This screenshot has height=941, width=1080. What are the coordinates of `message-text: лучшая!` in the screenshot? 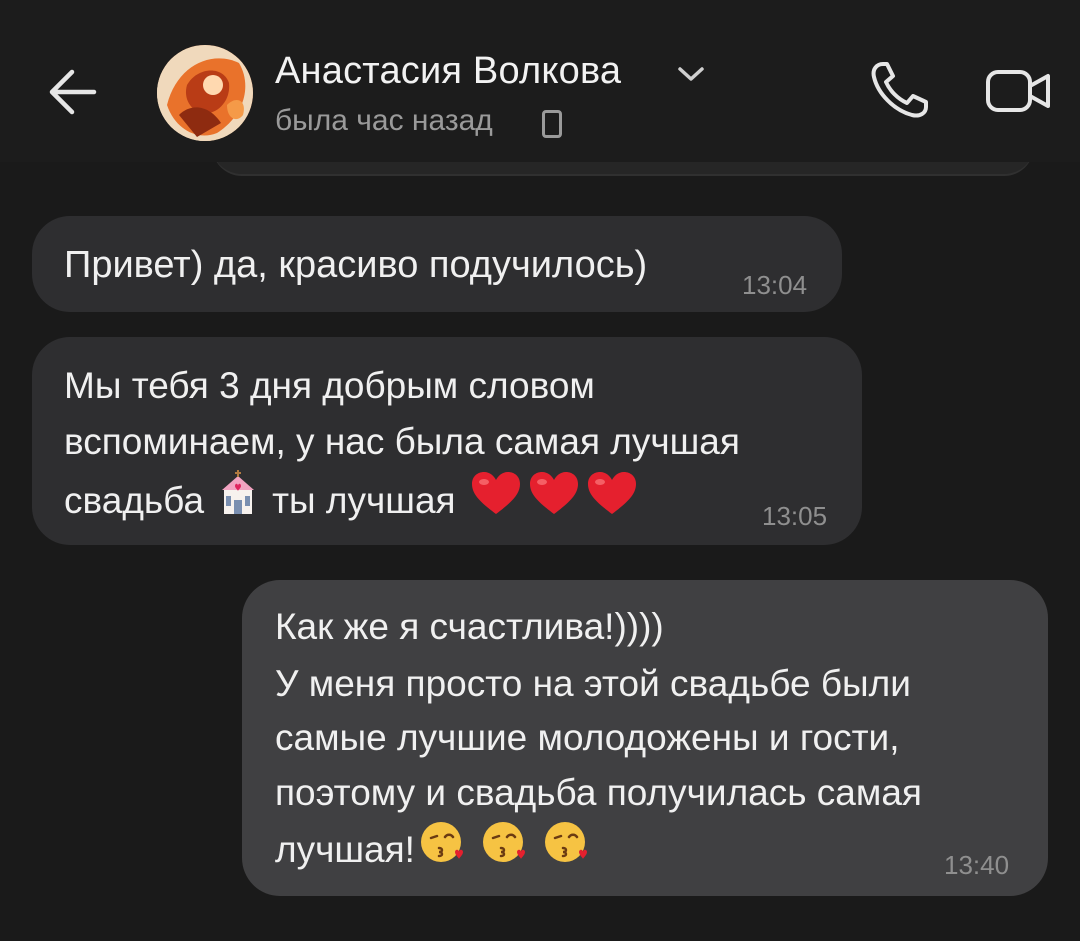 It's located at (345, 849).